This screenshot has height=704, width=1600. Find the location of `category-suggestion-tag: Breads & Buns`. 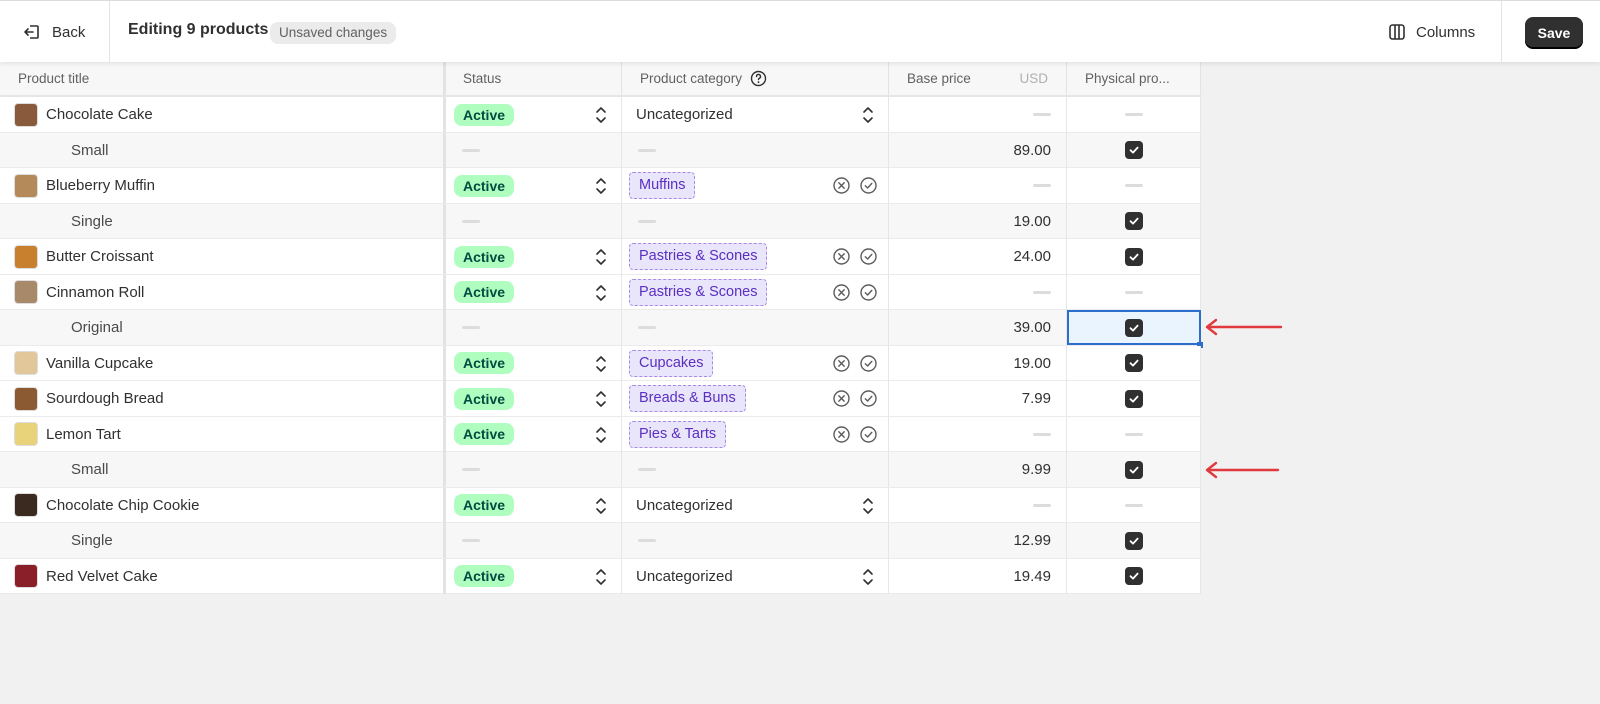

category-suggestion-tag: Breads & Buns is located at coordinates (687, 398).